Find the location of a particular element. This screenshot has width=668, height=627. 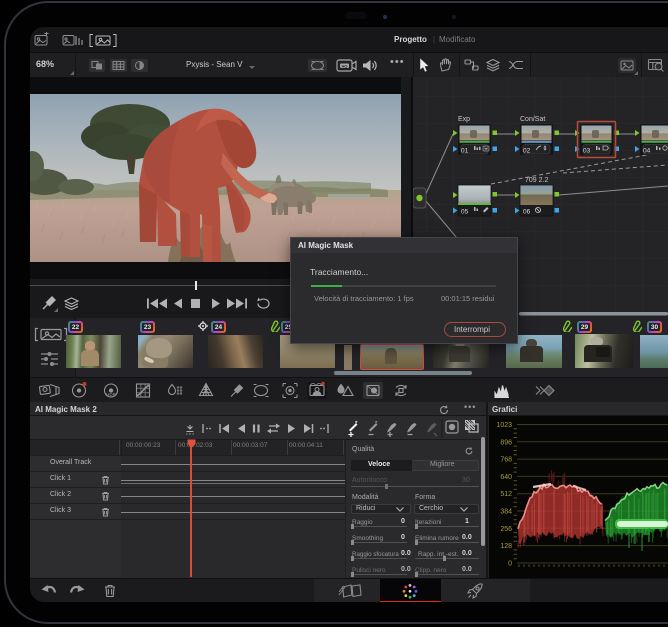

svg-text: HDR is located at coordinates (111, 394).